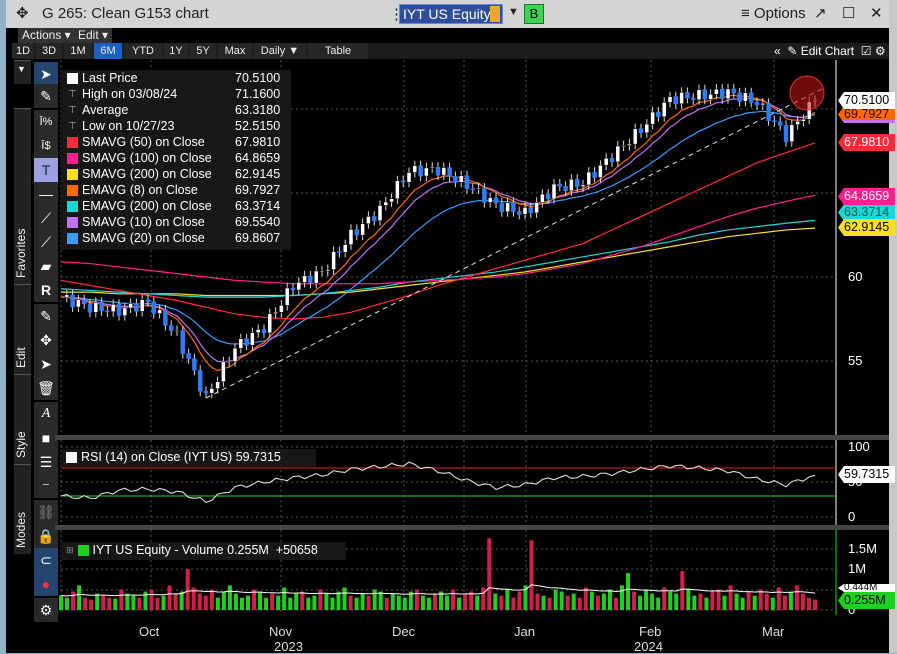 The image size is (897, 654). What do you see at coordinates (110, 78) in the screenshot?
I see `legend-label: Last Price` at bounding box center [110, 78].